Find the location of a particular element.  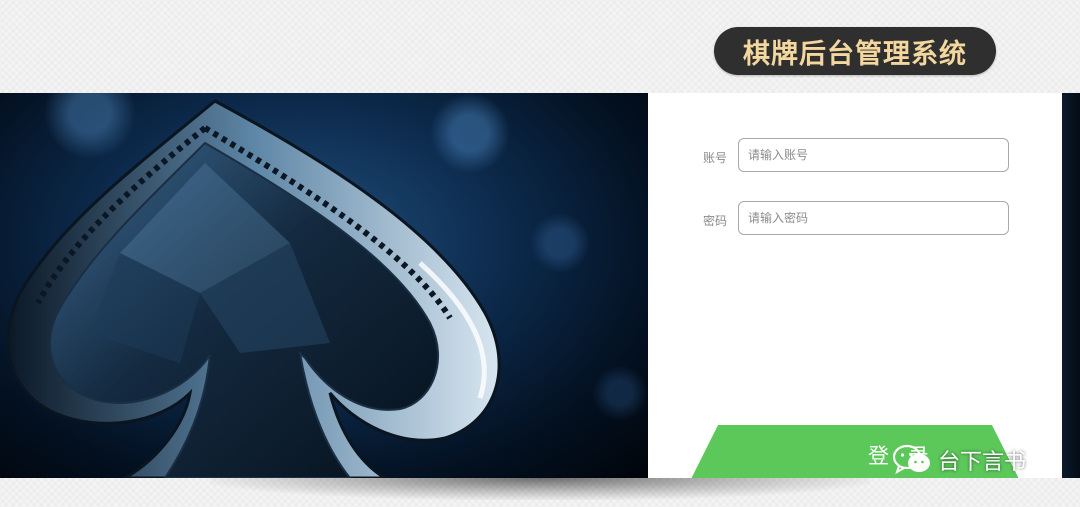

right-edge-strip is located at coordinates (1071, 285).